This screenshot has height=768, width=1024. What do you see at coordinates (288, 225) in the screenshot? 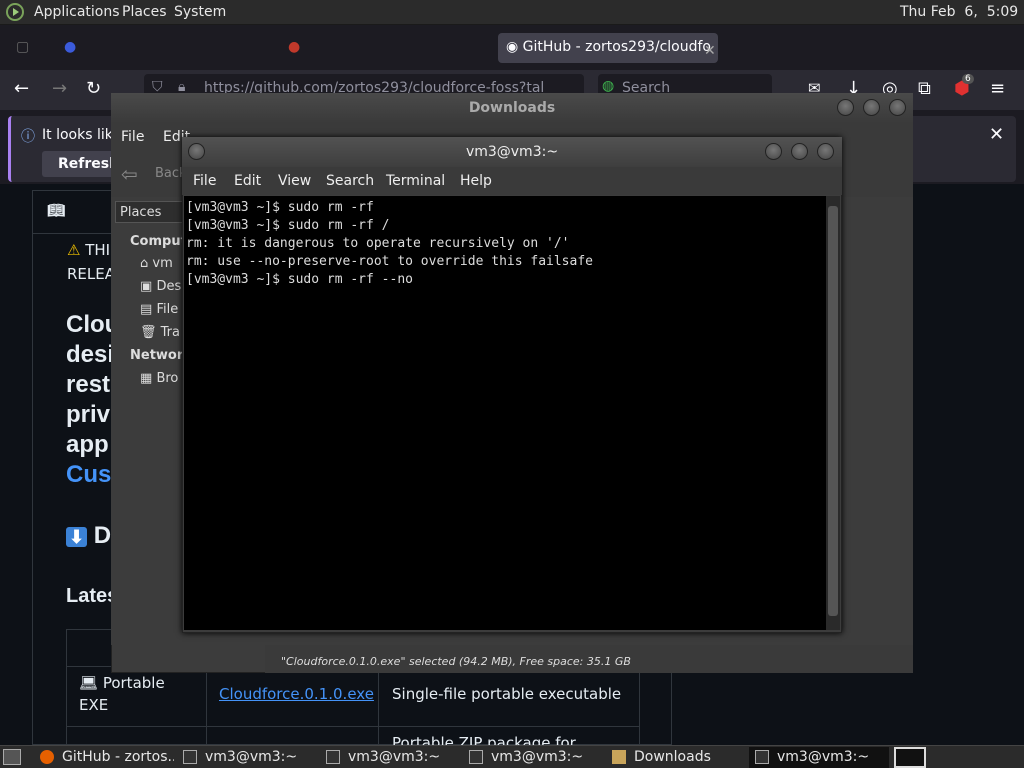
I see `terminal-line: [vm3@vm3 ~]$ sudo rm -rf /` at bounding box center [288, 225].